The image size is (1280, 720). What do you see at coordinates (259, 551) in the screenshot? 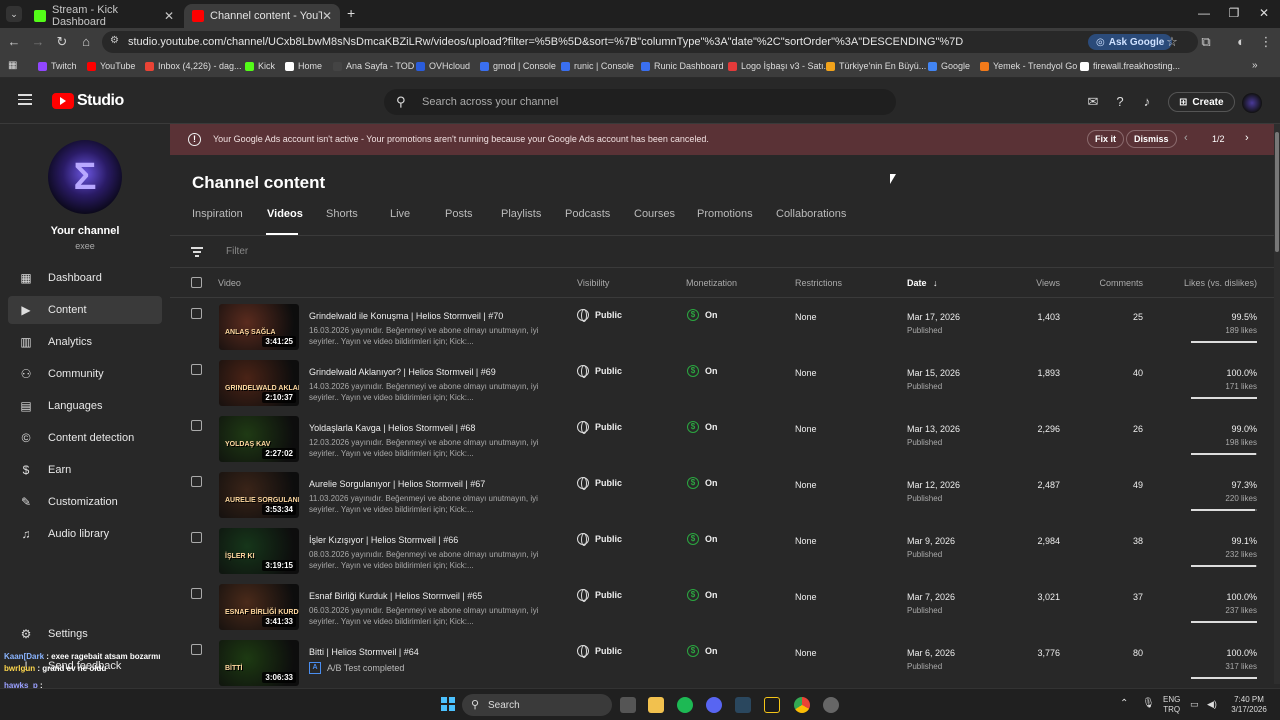
I see `video-thumbnail: İŞLER KI 3:19:15` at bounding box center [259, 551].